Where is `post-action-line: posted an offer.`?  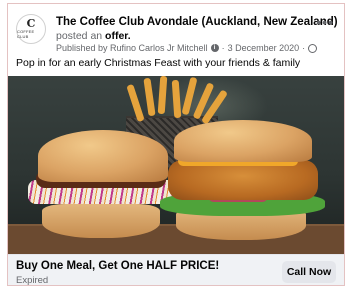
post-action-line: posted an offer. is located at coordinates (93, 36).